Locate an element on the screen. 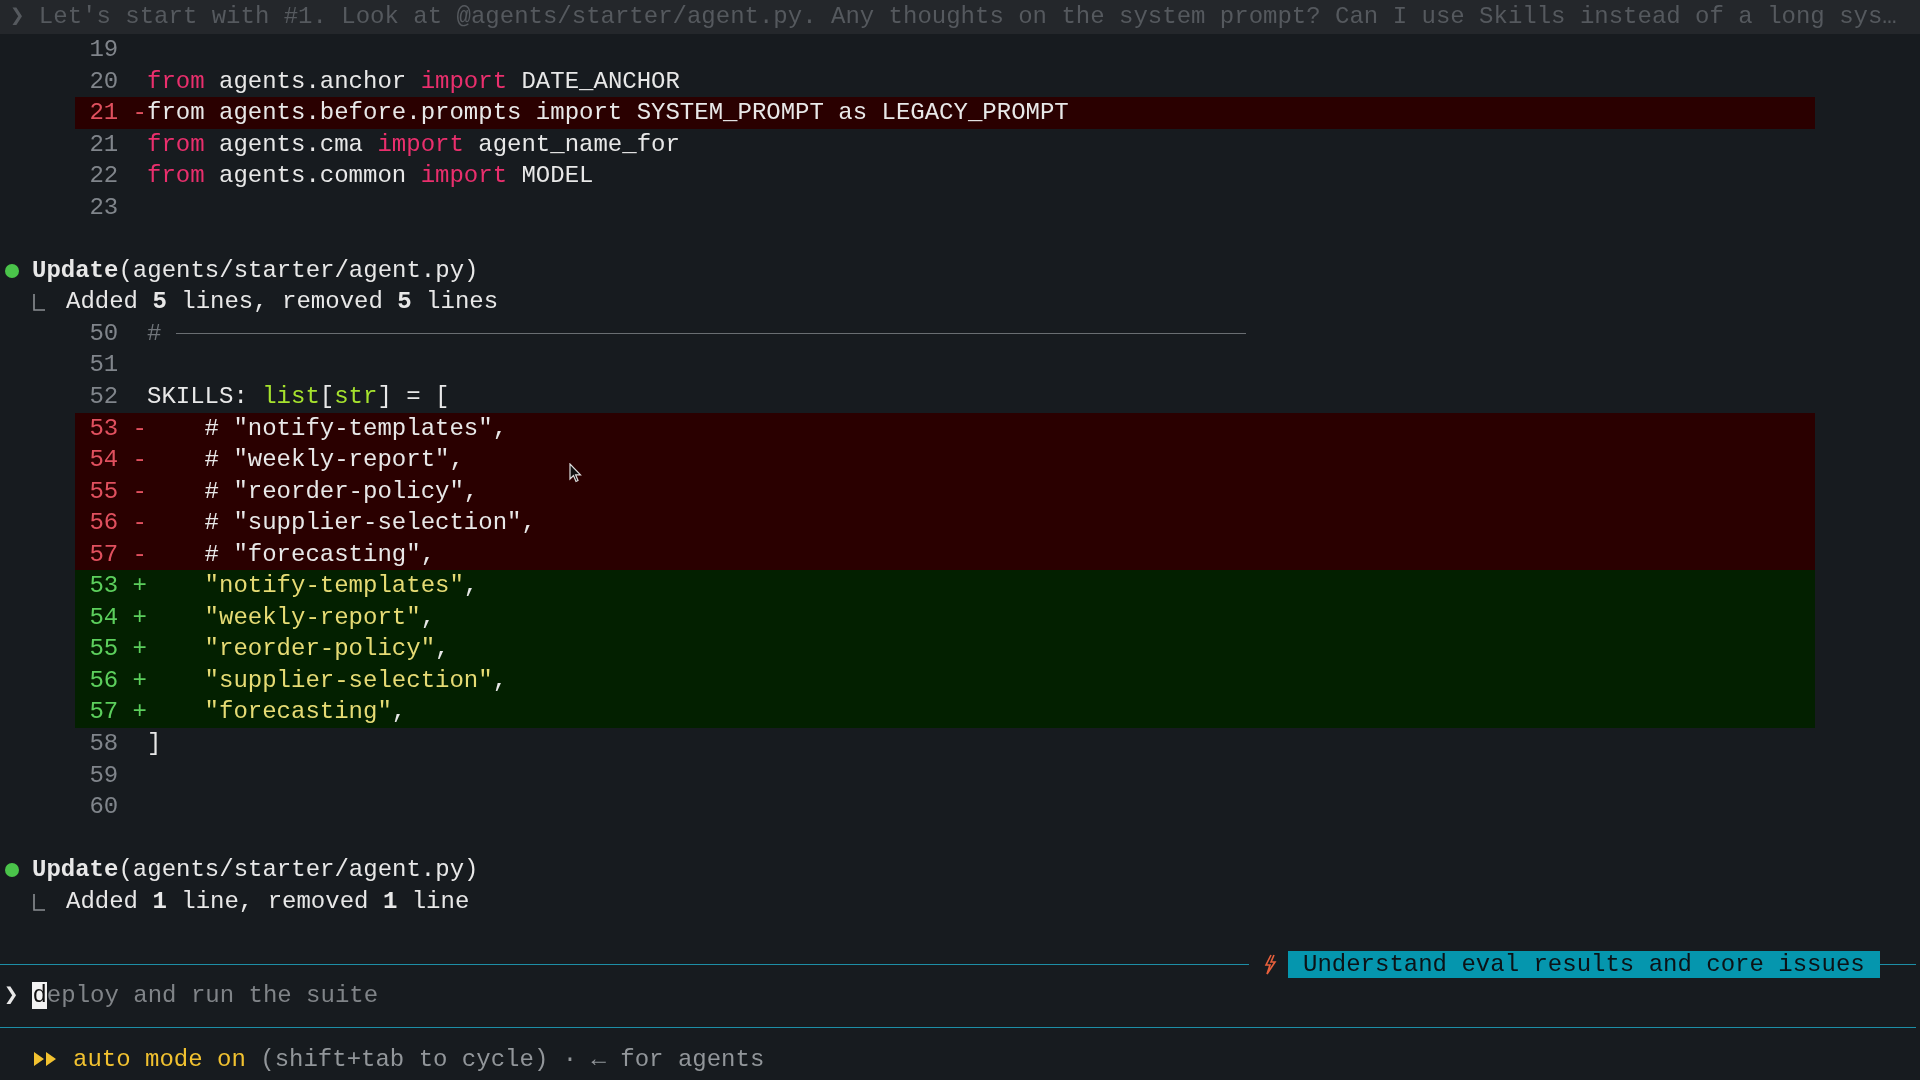 The height and width of the screenshot is (1080, 1920). code-line: from agents.cma import agent_name_for is located at coordinates (413, 144).